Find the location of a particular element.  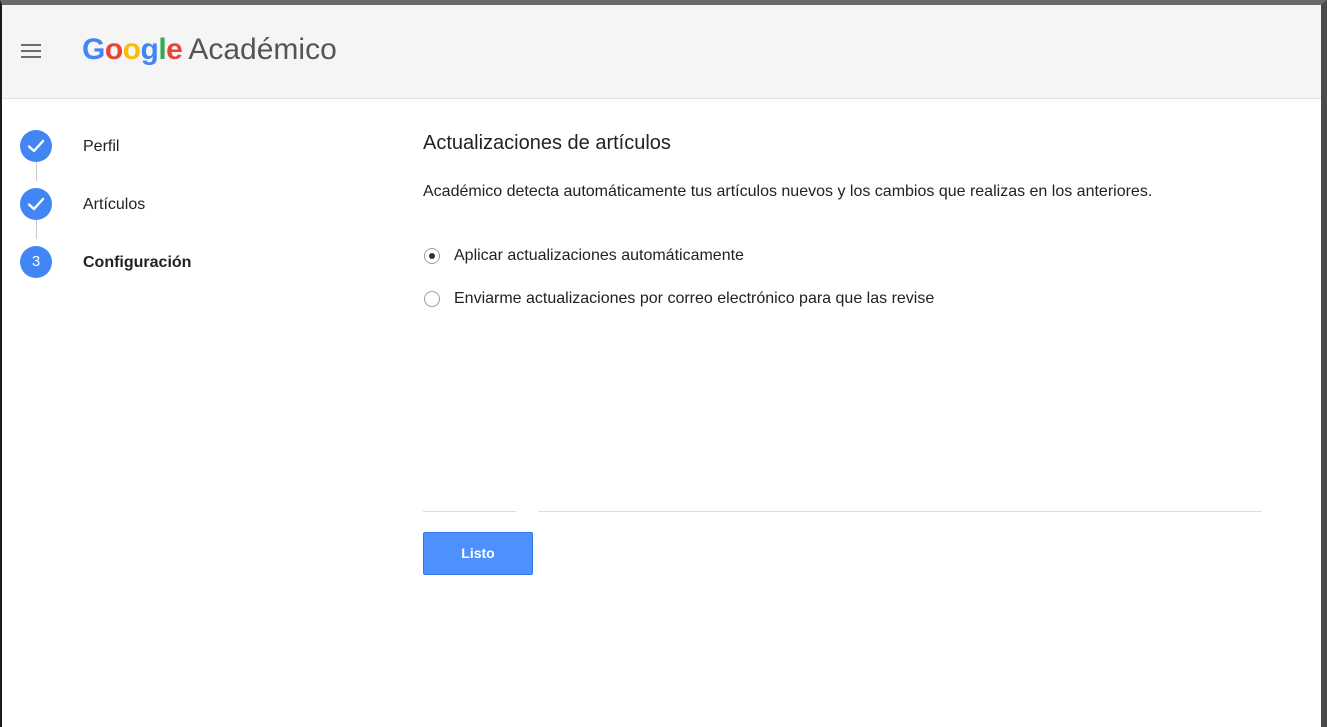

menu-icon is located at coordinates (31, 51).